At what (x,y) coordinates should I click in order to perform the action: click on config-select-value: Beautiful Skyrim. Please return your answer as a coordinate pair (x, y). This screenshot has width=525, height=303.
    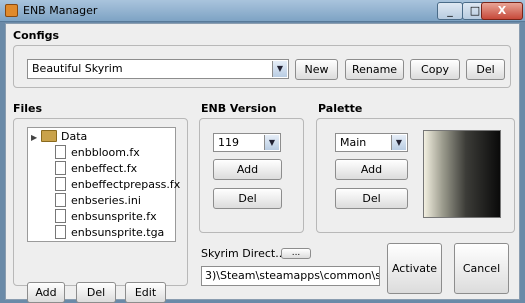
    Looking at the image, I should click on (77, 68).